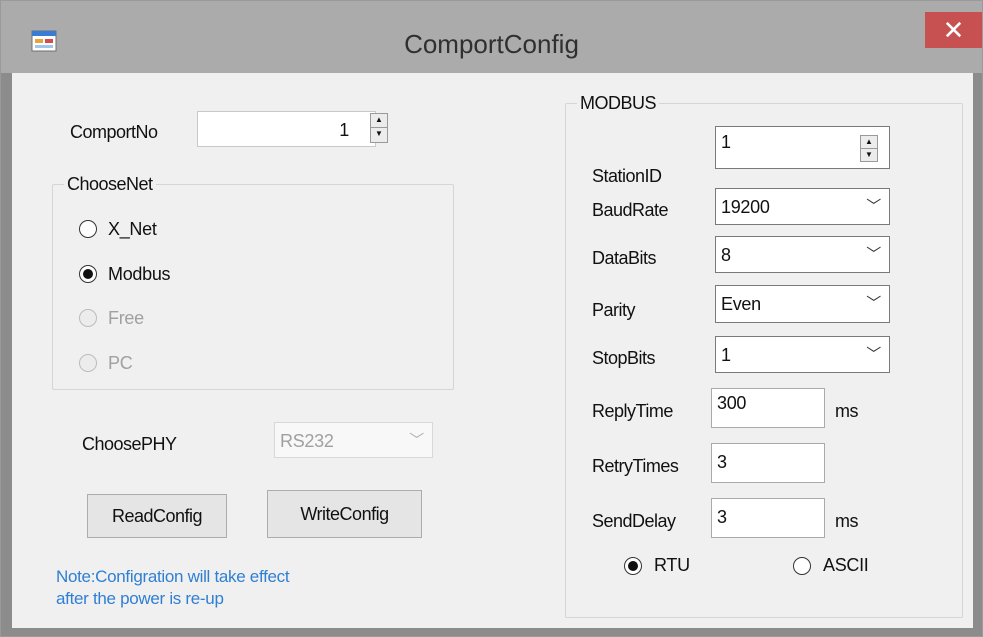 The image size is (983, 637). Describe the element at coordinates (126, 318) in the screenshot. I see `free-label: Free` at that location.